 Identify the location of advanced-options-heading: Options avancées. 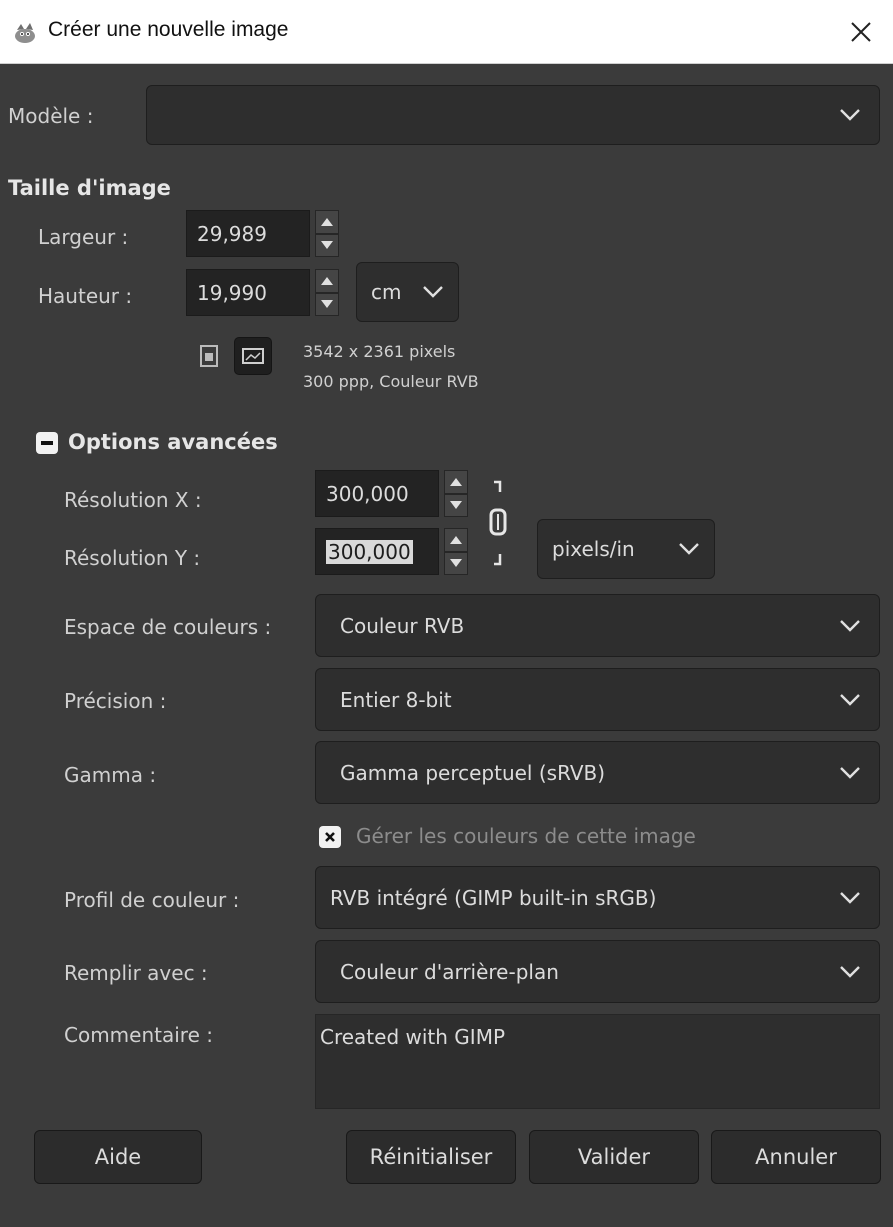
(173, 442).